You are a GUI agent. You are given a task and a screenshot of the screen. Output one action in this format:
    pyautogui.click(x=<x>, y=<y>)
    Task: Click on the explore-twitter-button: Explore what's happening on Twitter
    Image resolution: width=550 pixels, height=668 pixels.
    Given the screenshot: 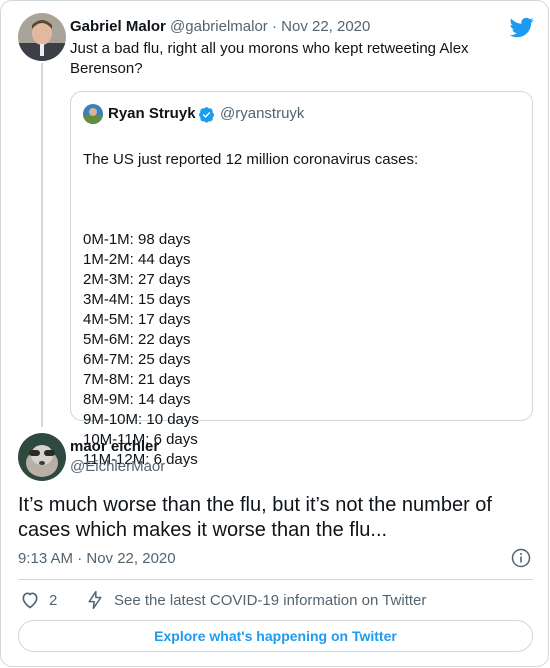 What is the action you would take?
    pyautogui.click(x=275, y=636)
    